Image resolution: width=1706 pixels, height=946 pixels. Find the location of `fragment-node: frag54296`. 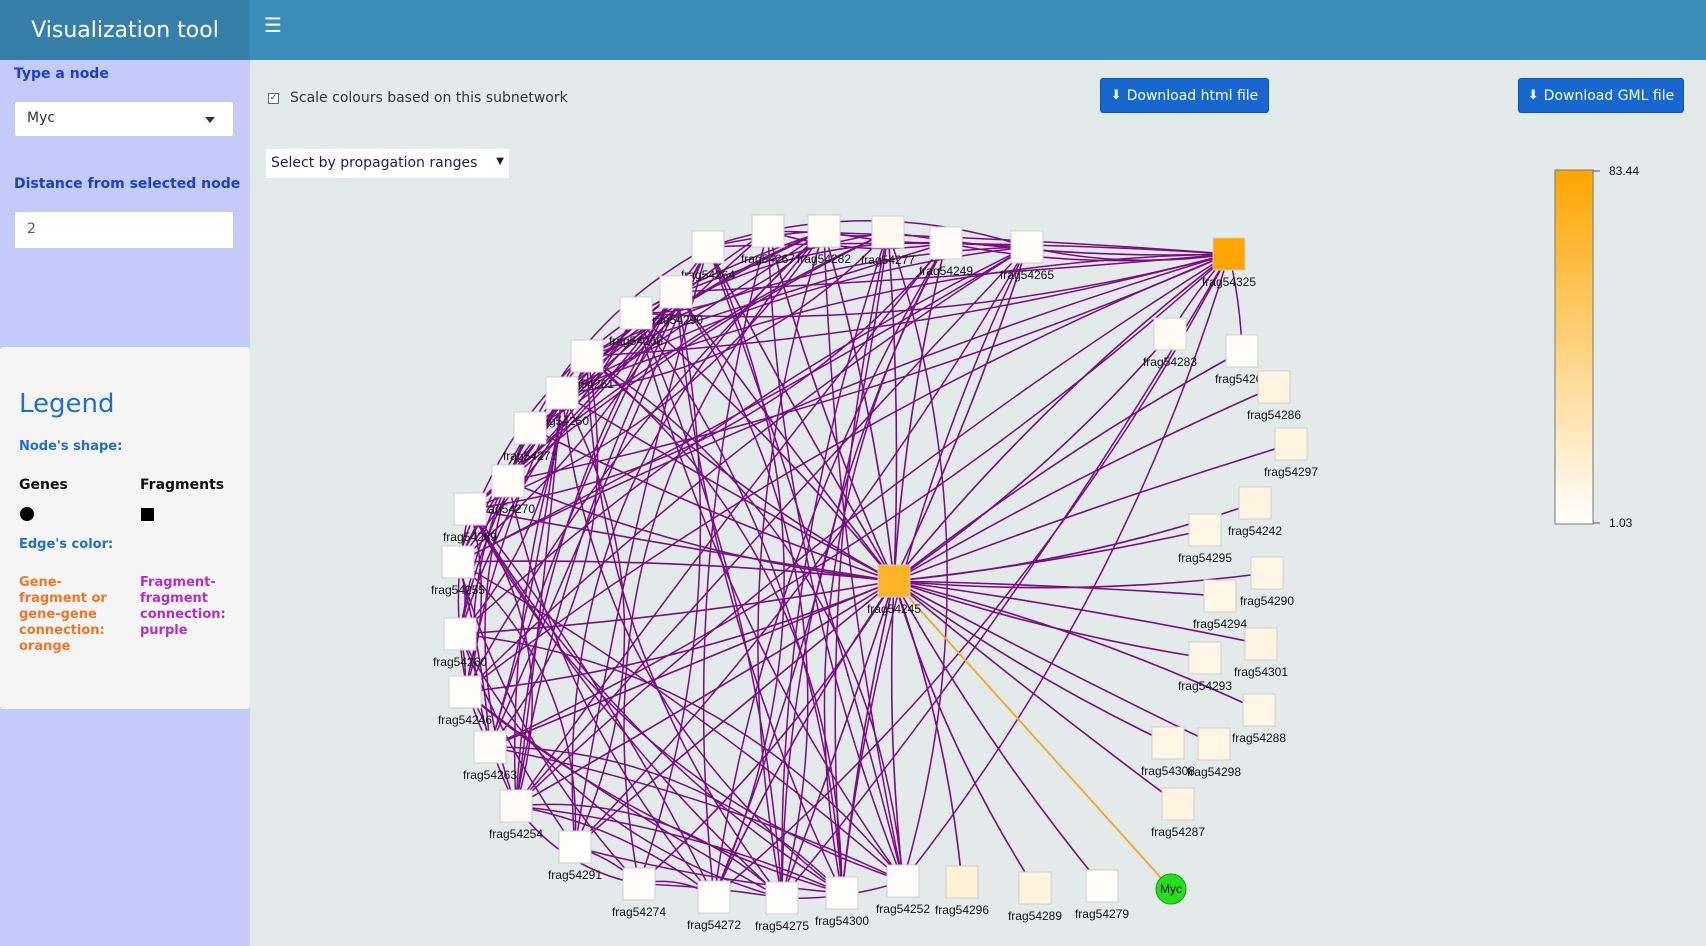

fragment-node: frag54296 is located at coordinates (962, 891).